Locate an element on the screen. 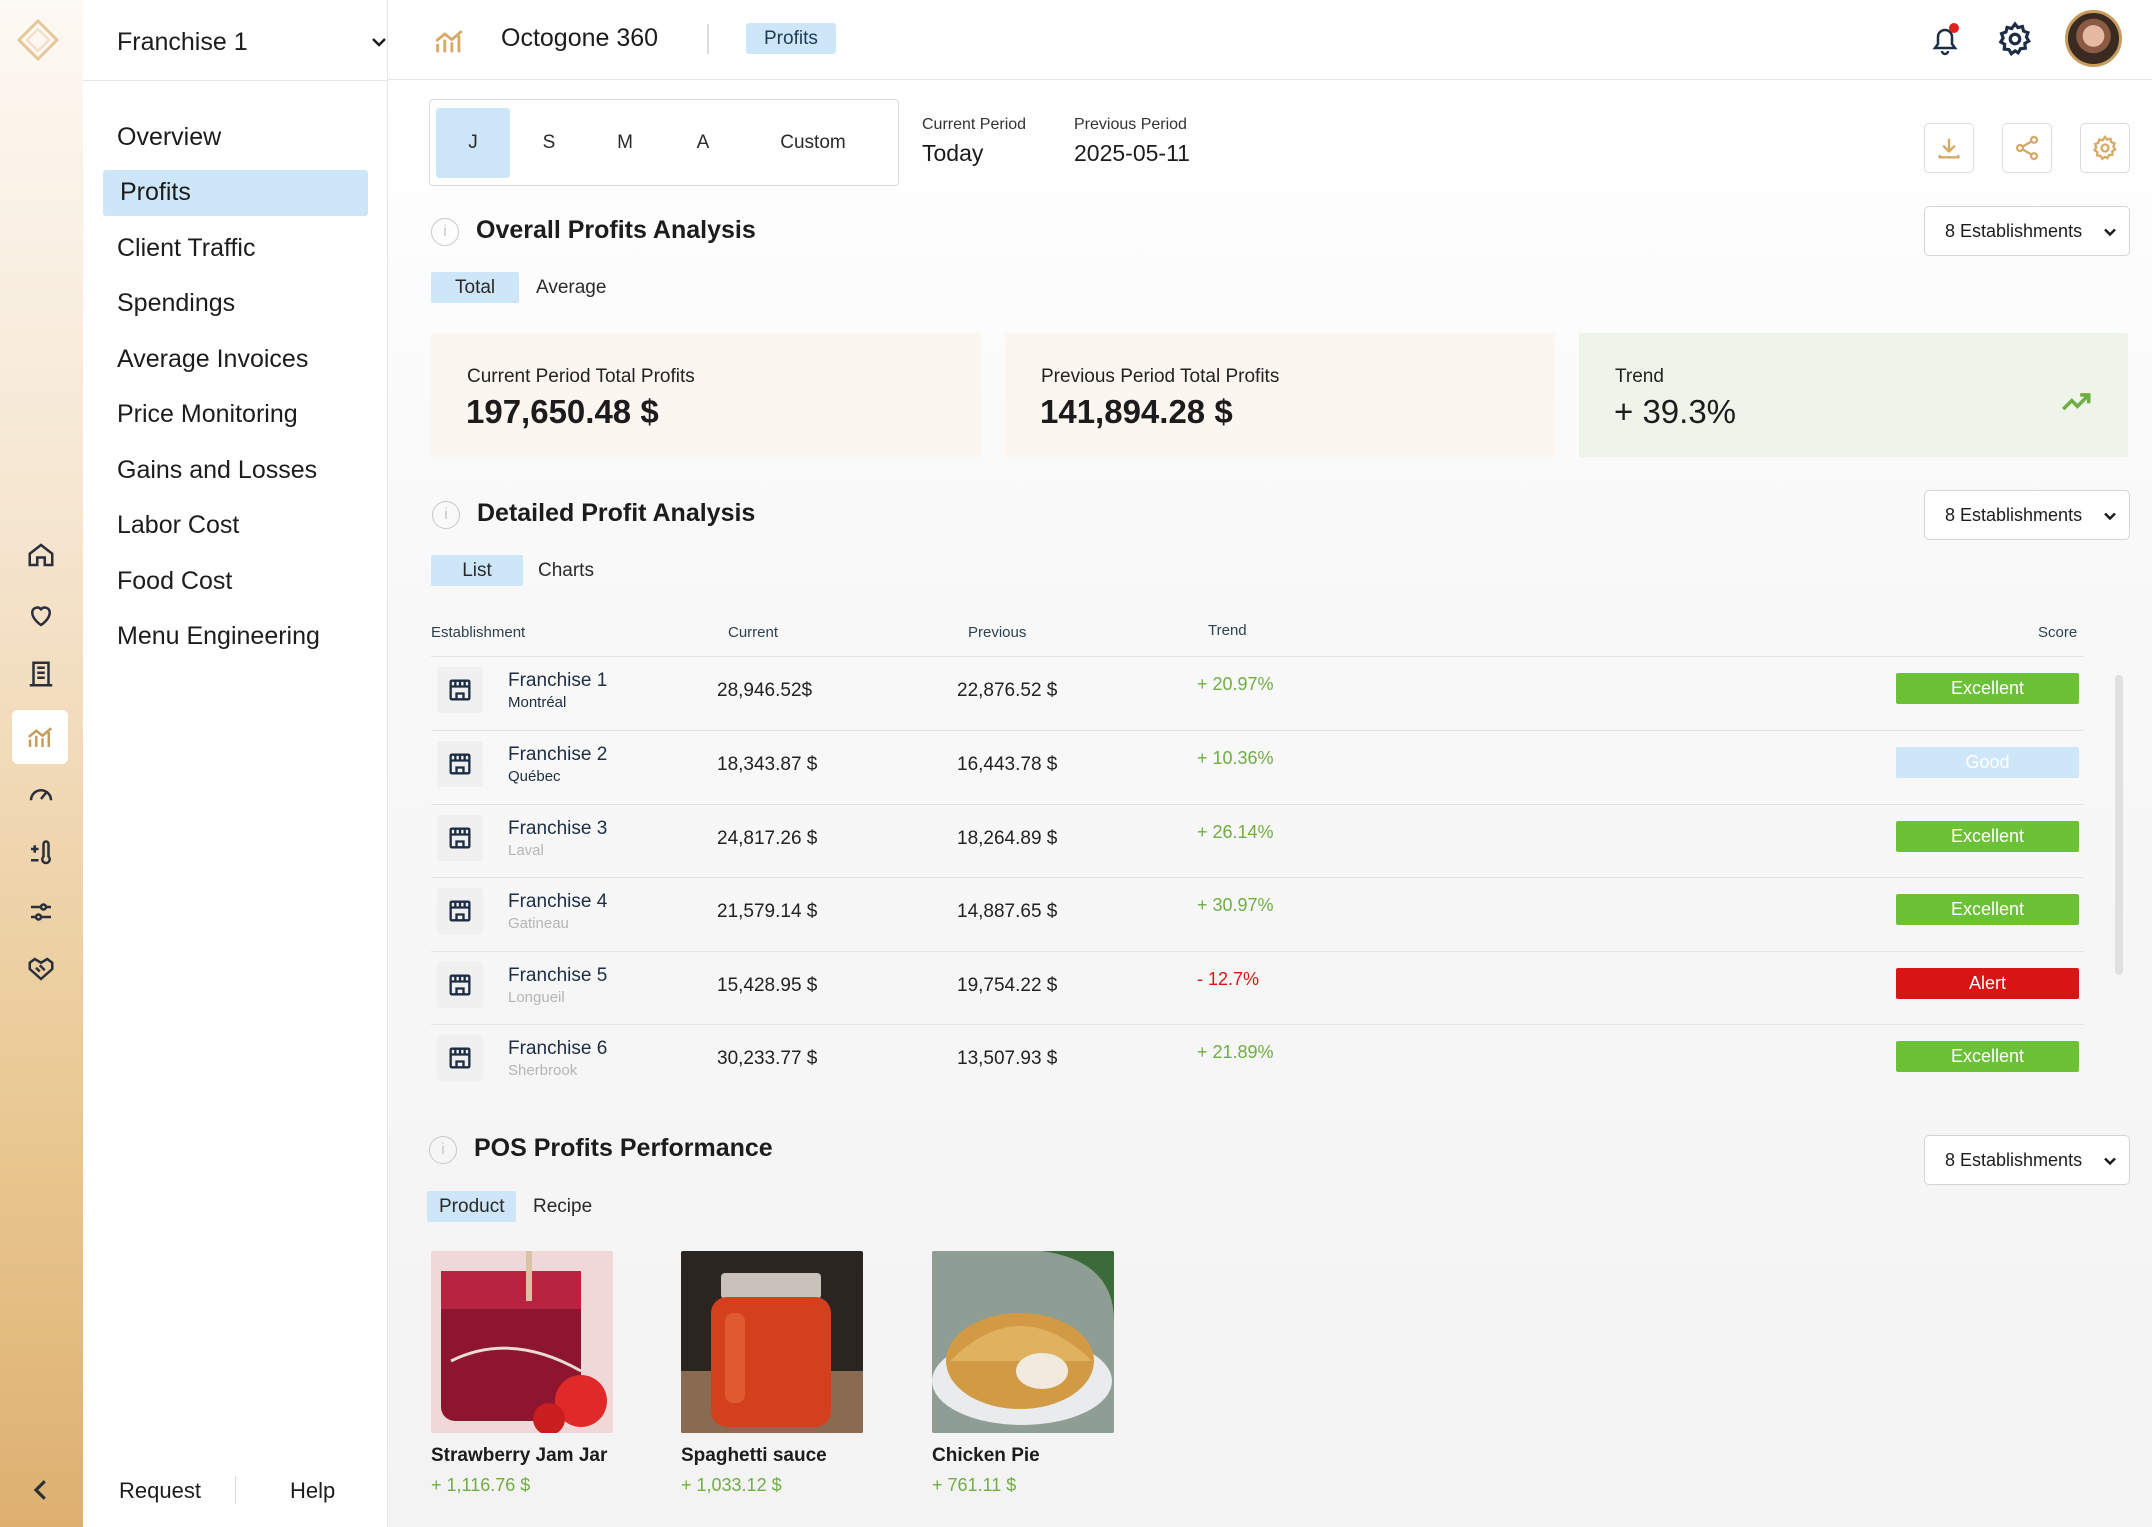 Image resolution: width=2152 pixels, height=1527 pixels. collapse-icon is located at coordinates (41, 1490).